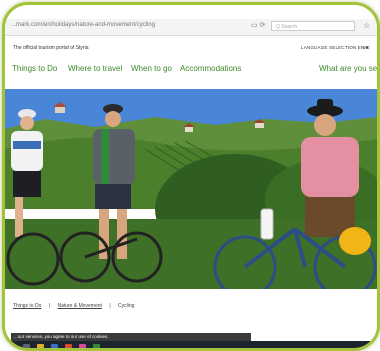  What do you see at coordinates (366, 47) in the screenshot?
I see `me-link: ME` at bounding box center [366, 47].